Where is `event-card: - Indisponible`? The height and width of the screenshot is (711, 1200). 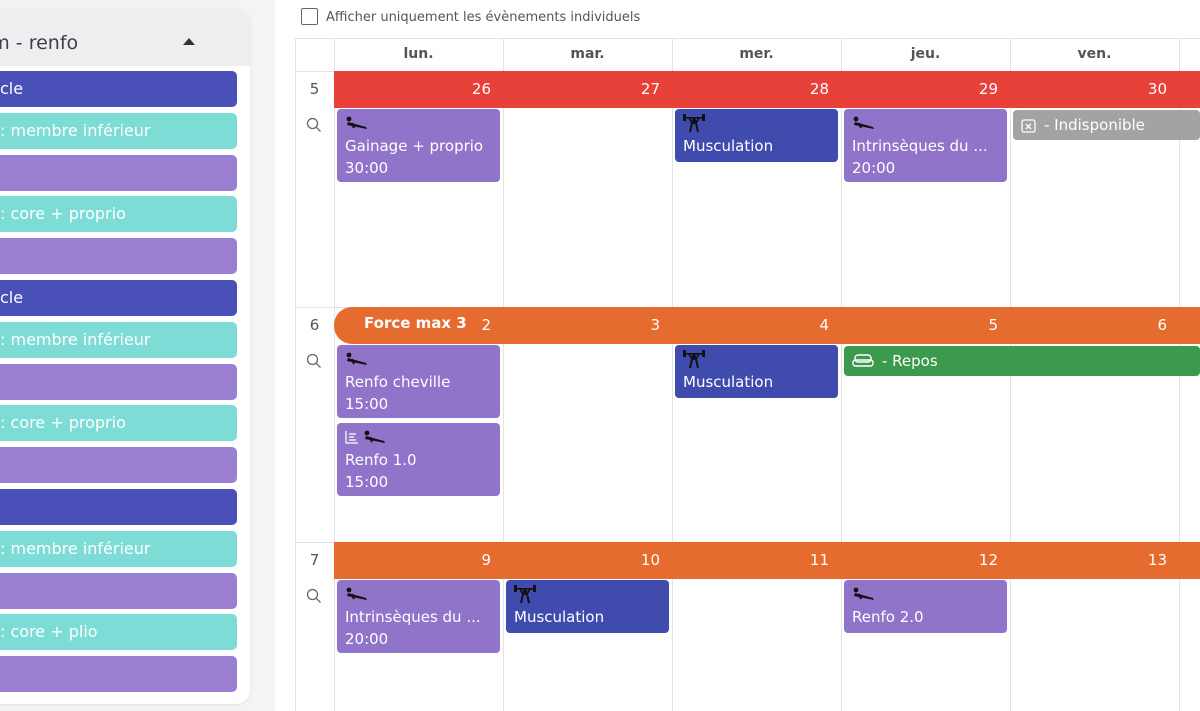
event-card: - Indisponible is located at coordinates (1106, 125).